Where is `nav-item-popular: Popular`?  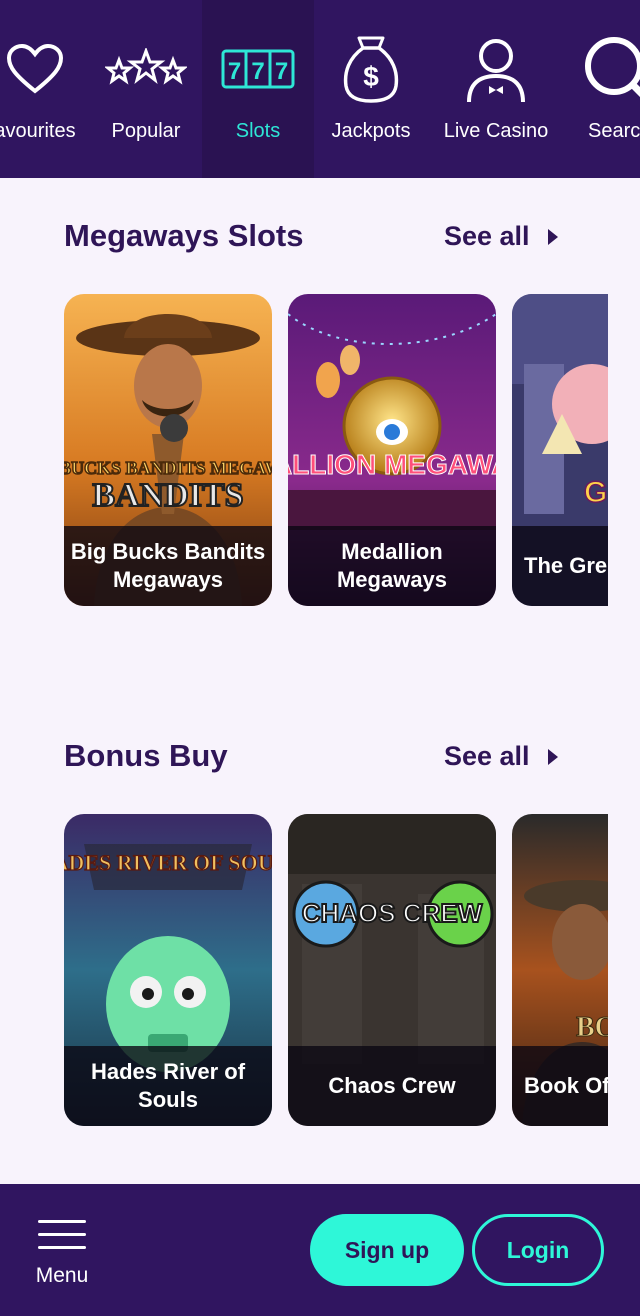
nav-item-popular: Popular is located at coordinates (146, 89).